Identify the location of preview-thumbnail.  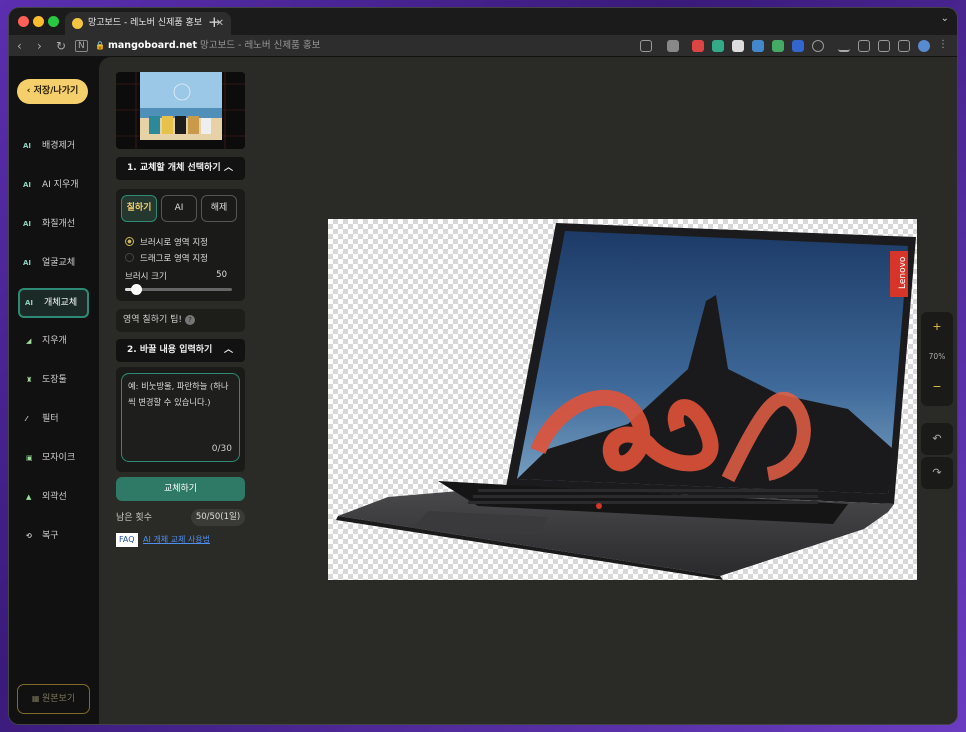
(180, 110).